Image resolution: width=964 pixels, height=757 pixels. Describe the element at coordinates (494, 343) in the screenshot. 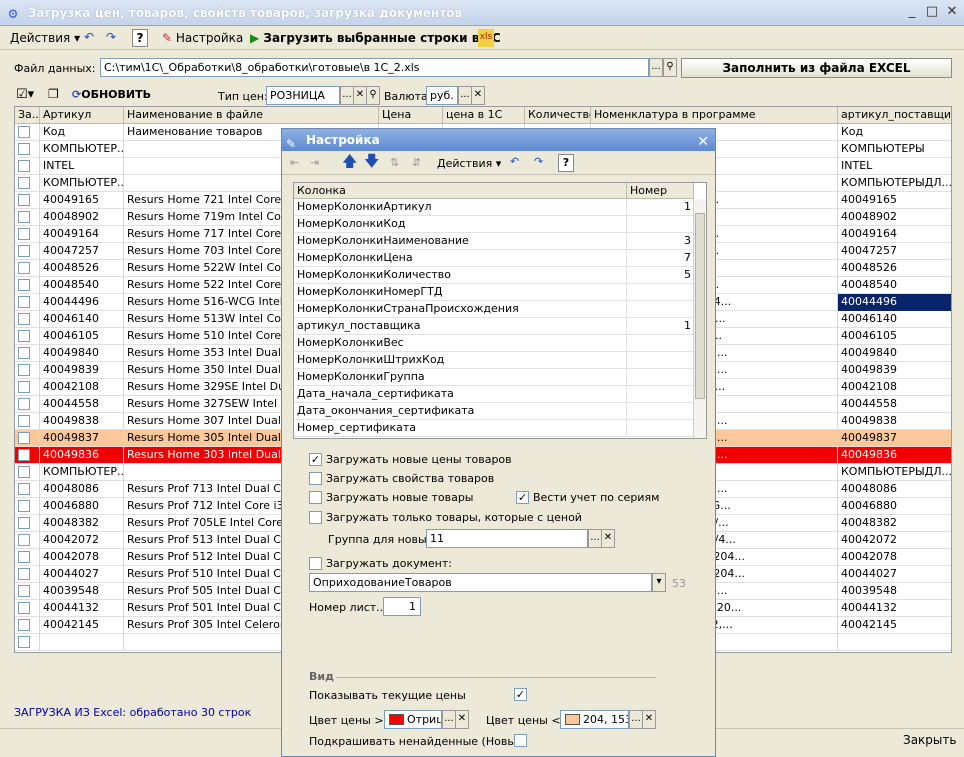

I see `list-item: НомерКолонкиВес` at that location.